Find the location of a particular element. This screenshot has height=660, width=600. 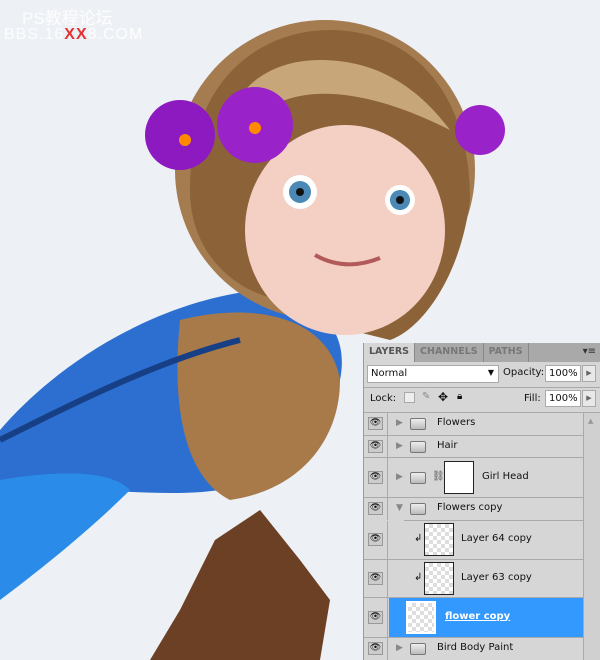

fill-slider-button: ▶ is located at coordinates (589, 398).